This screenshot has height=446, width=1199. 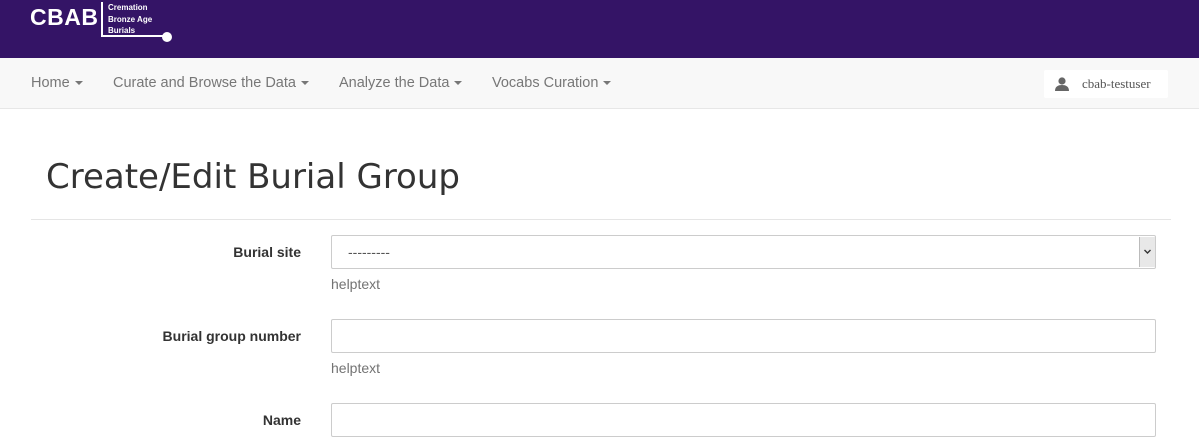 I want to click on nav-item-curate-browse: Curate and Browse the Data, so click(x=211, y=83).